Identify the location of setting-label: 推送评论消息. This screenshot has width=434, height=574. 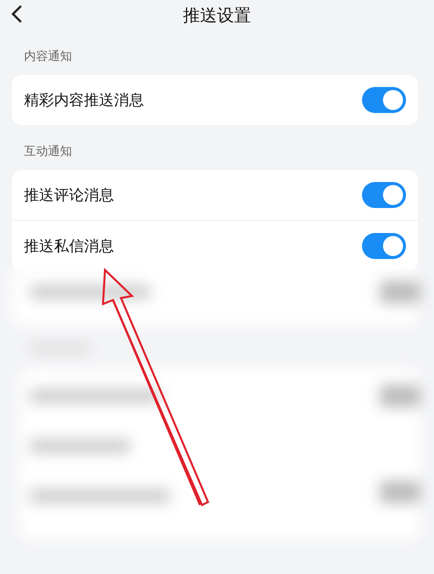
(69, 195).